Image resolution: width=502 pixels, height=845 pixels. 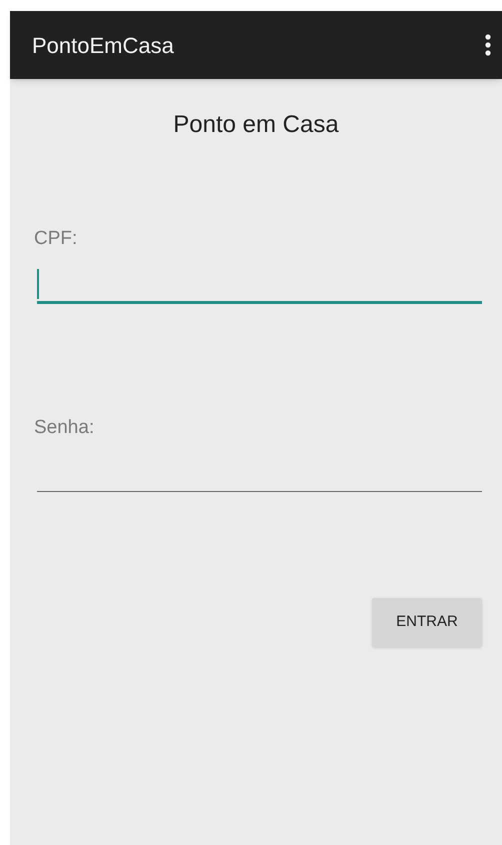 What do you see at coordinates (103, 46) in the screenshot?
I see `app-title: PontoEmCasa` at bounding box center [103, 46].